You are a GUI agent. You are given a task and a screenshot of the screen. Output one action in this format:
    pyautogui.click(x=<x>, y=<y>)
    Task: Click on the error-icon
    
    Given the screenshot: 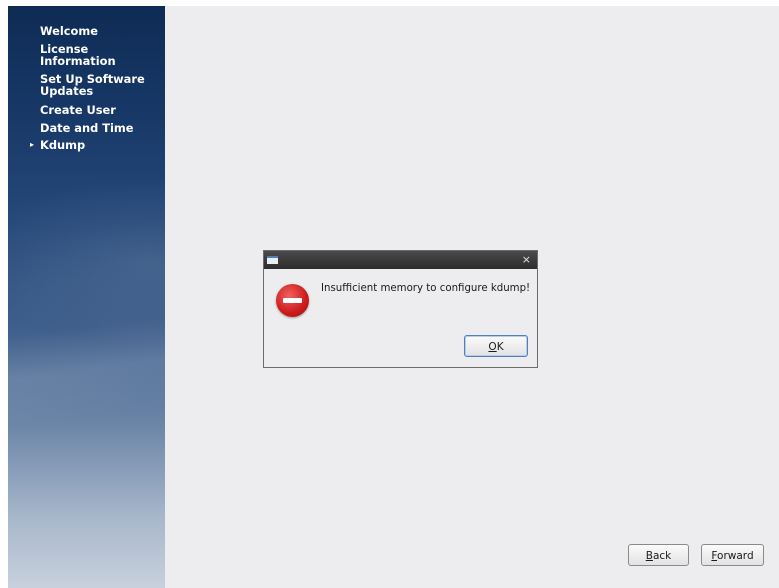 What is the action you would take?
    pyautogui.click(x=292, y=300)
    